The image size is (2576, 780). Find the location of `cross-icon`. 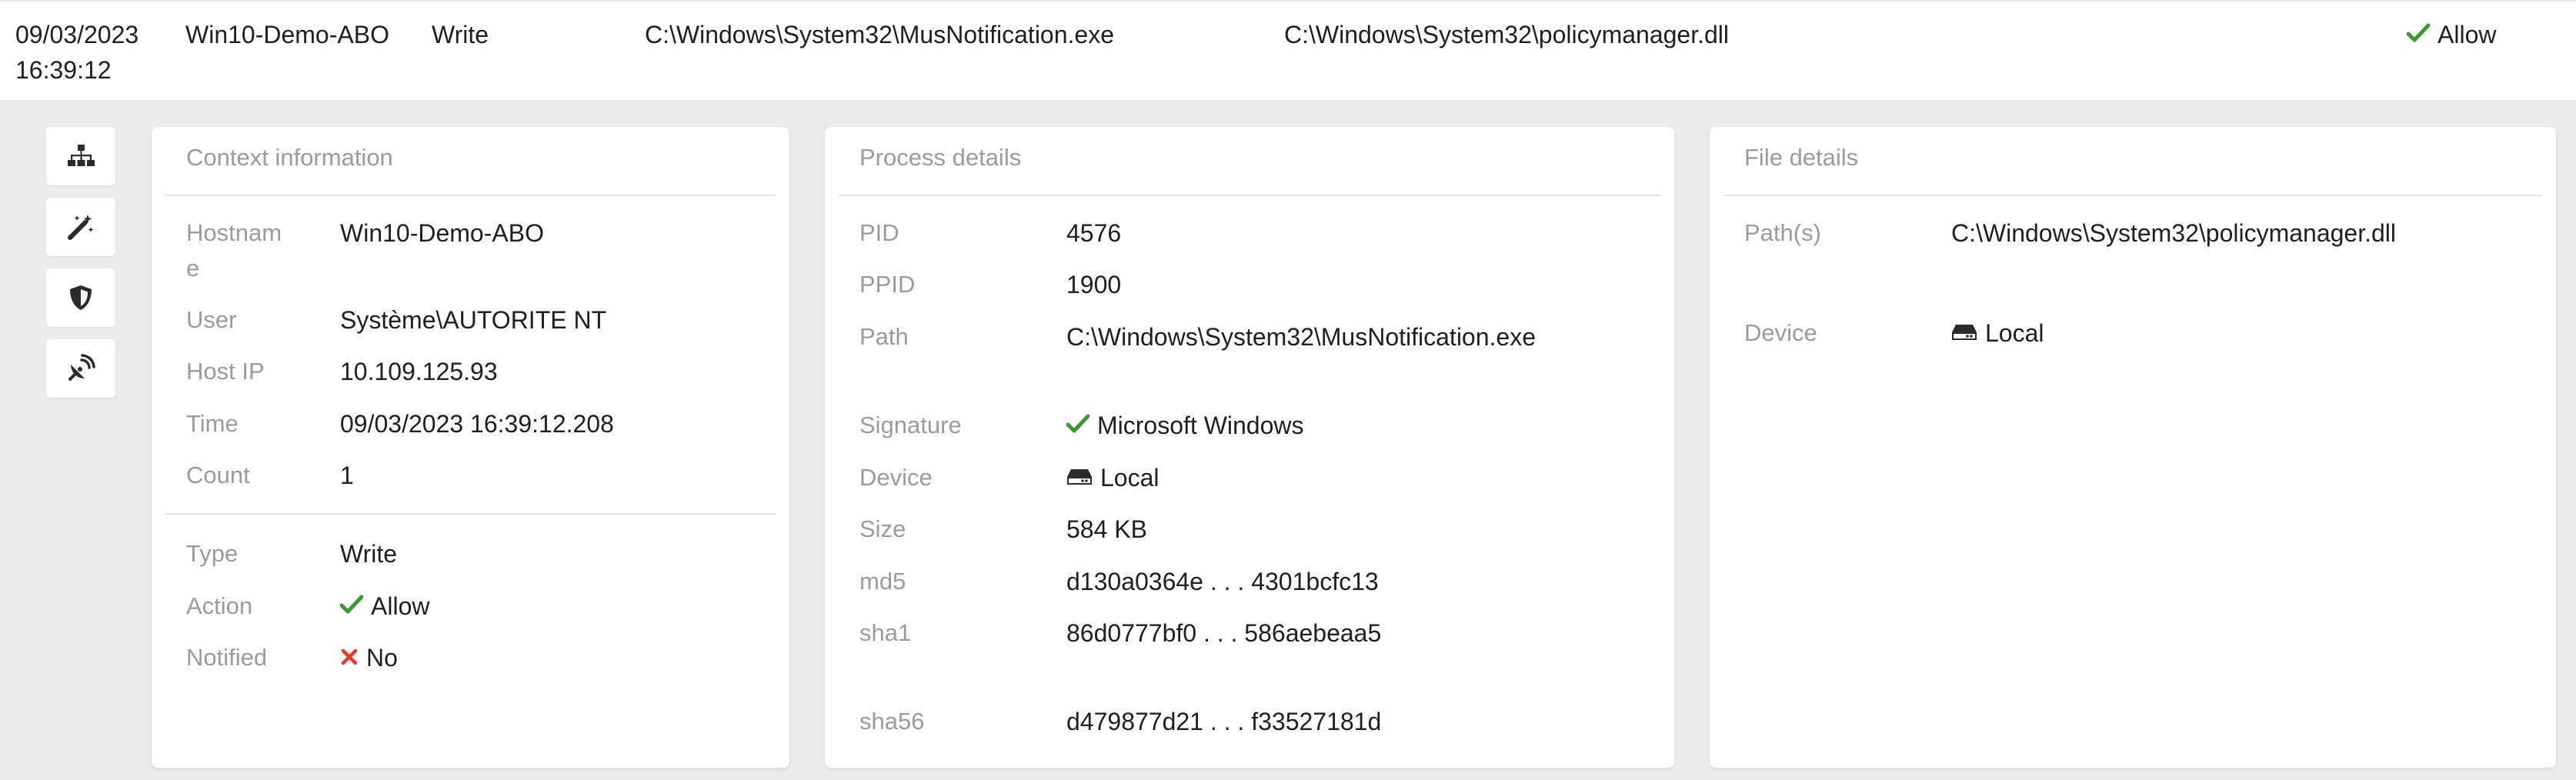

cross-icon is located at coordinates (349, 657).